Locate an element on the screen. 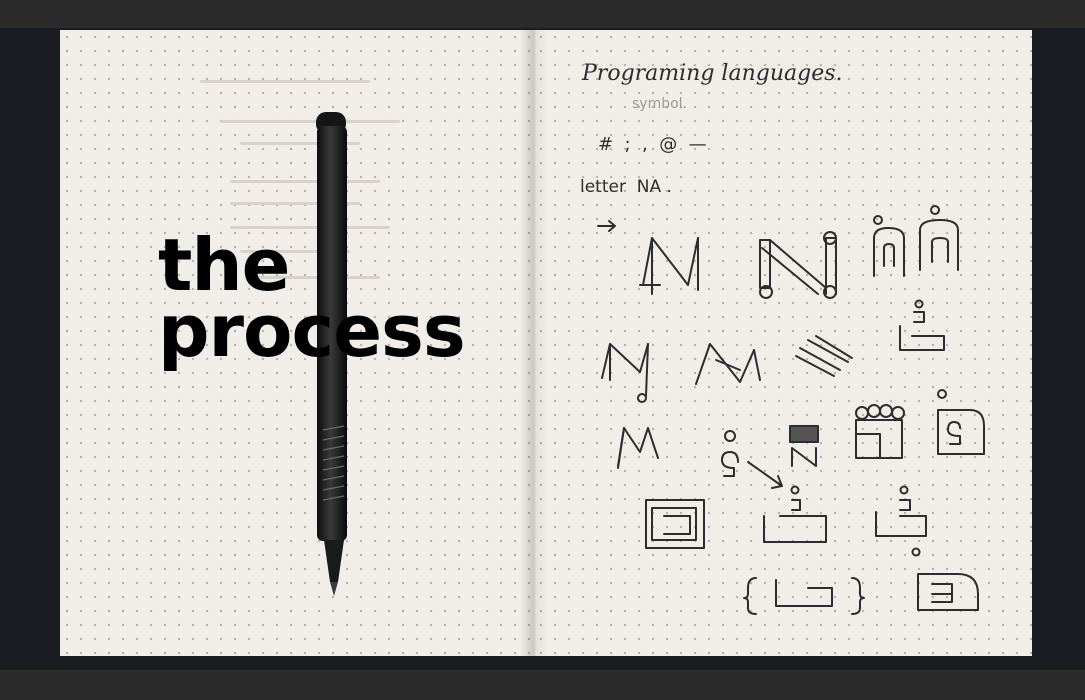 The width and height of the screenshot is (1085, 700). sketch-ring-box is located at coordinates (880, 431).